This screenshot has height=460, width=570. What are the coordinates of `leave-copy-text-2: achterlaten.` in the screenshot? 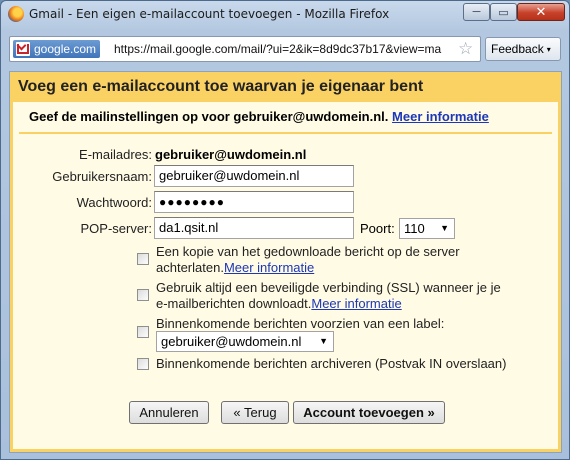 It's located at (190, 267).